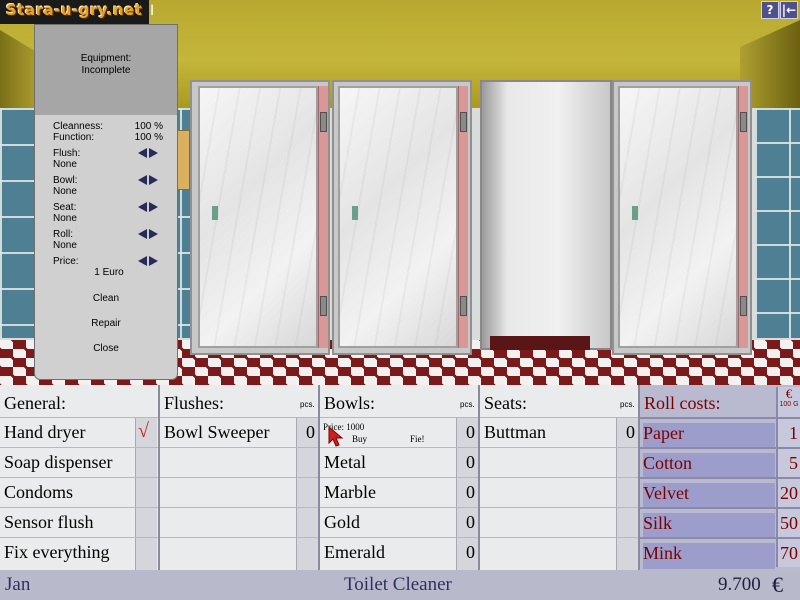  I want to click on rank-label: Toilet Cleaner, so click(398, 584).